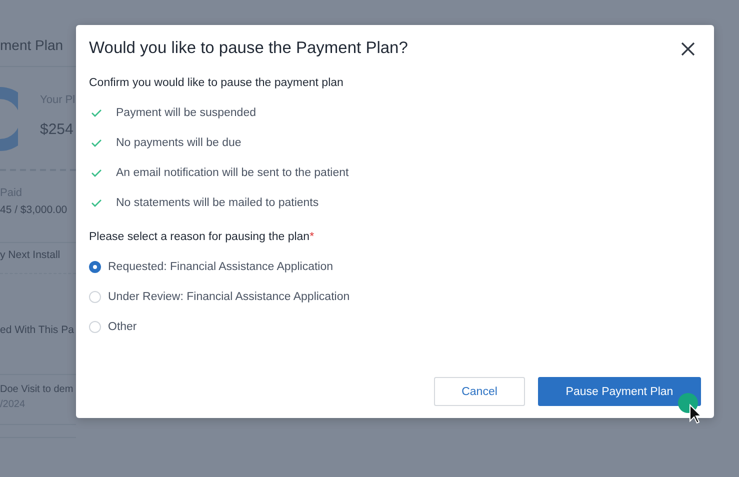  What do you see at coordinates (32, 45) in the screenshot?
I see `page-title: ment Plan` at bounding box center [32, 45].